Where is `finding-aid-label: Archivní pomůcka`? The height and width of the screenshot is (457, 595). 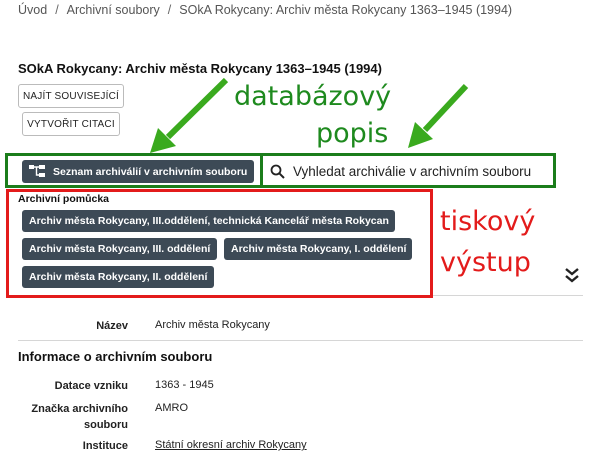
finding-aid-label: Archivní pomůcka is located at coordinates (64, 199).